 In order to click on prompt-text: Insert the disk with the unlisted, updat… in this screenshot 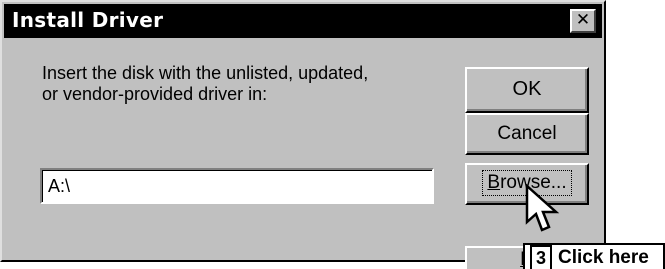, I will do `click(252, 84)`.